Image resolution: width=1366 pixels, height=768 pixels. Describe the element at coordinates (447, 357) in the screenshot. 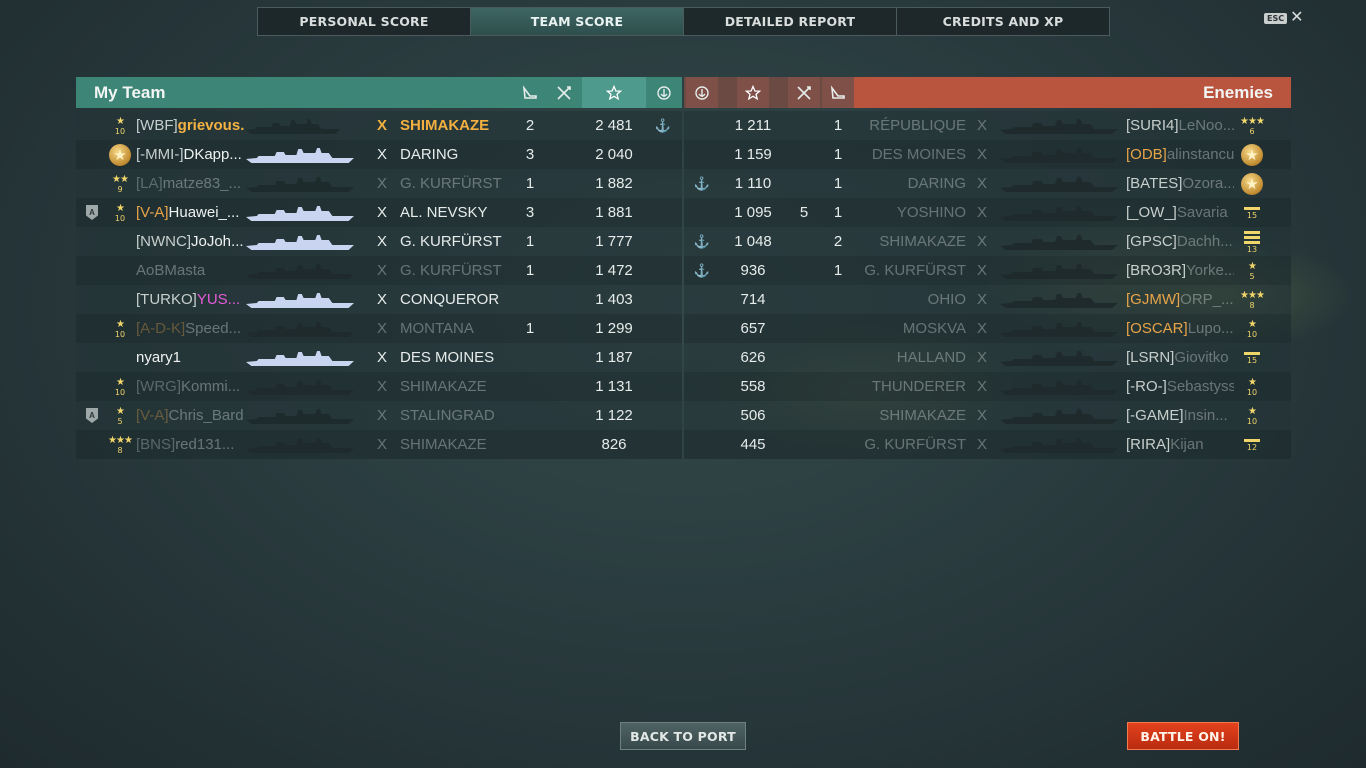

I see `ship-name: DES MOINES` at that location.